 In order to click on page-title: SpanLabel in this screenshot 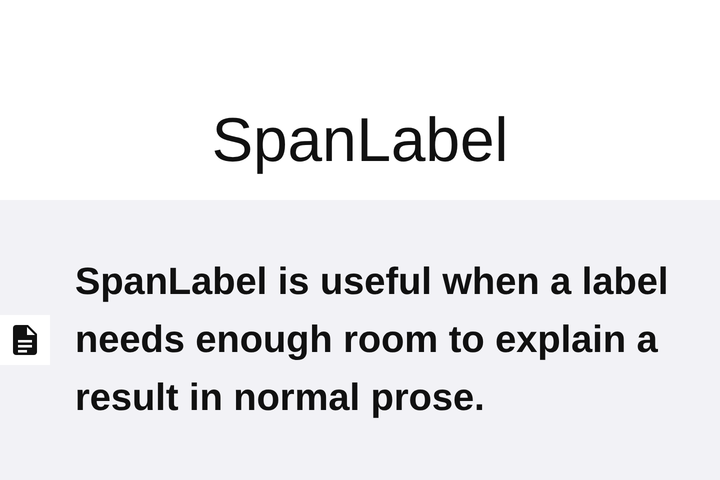, I will do `click(360, 141)`.